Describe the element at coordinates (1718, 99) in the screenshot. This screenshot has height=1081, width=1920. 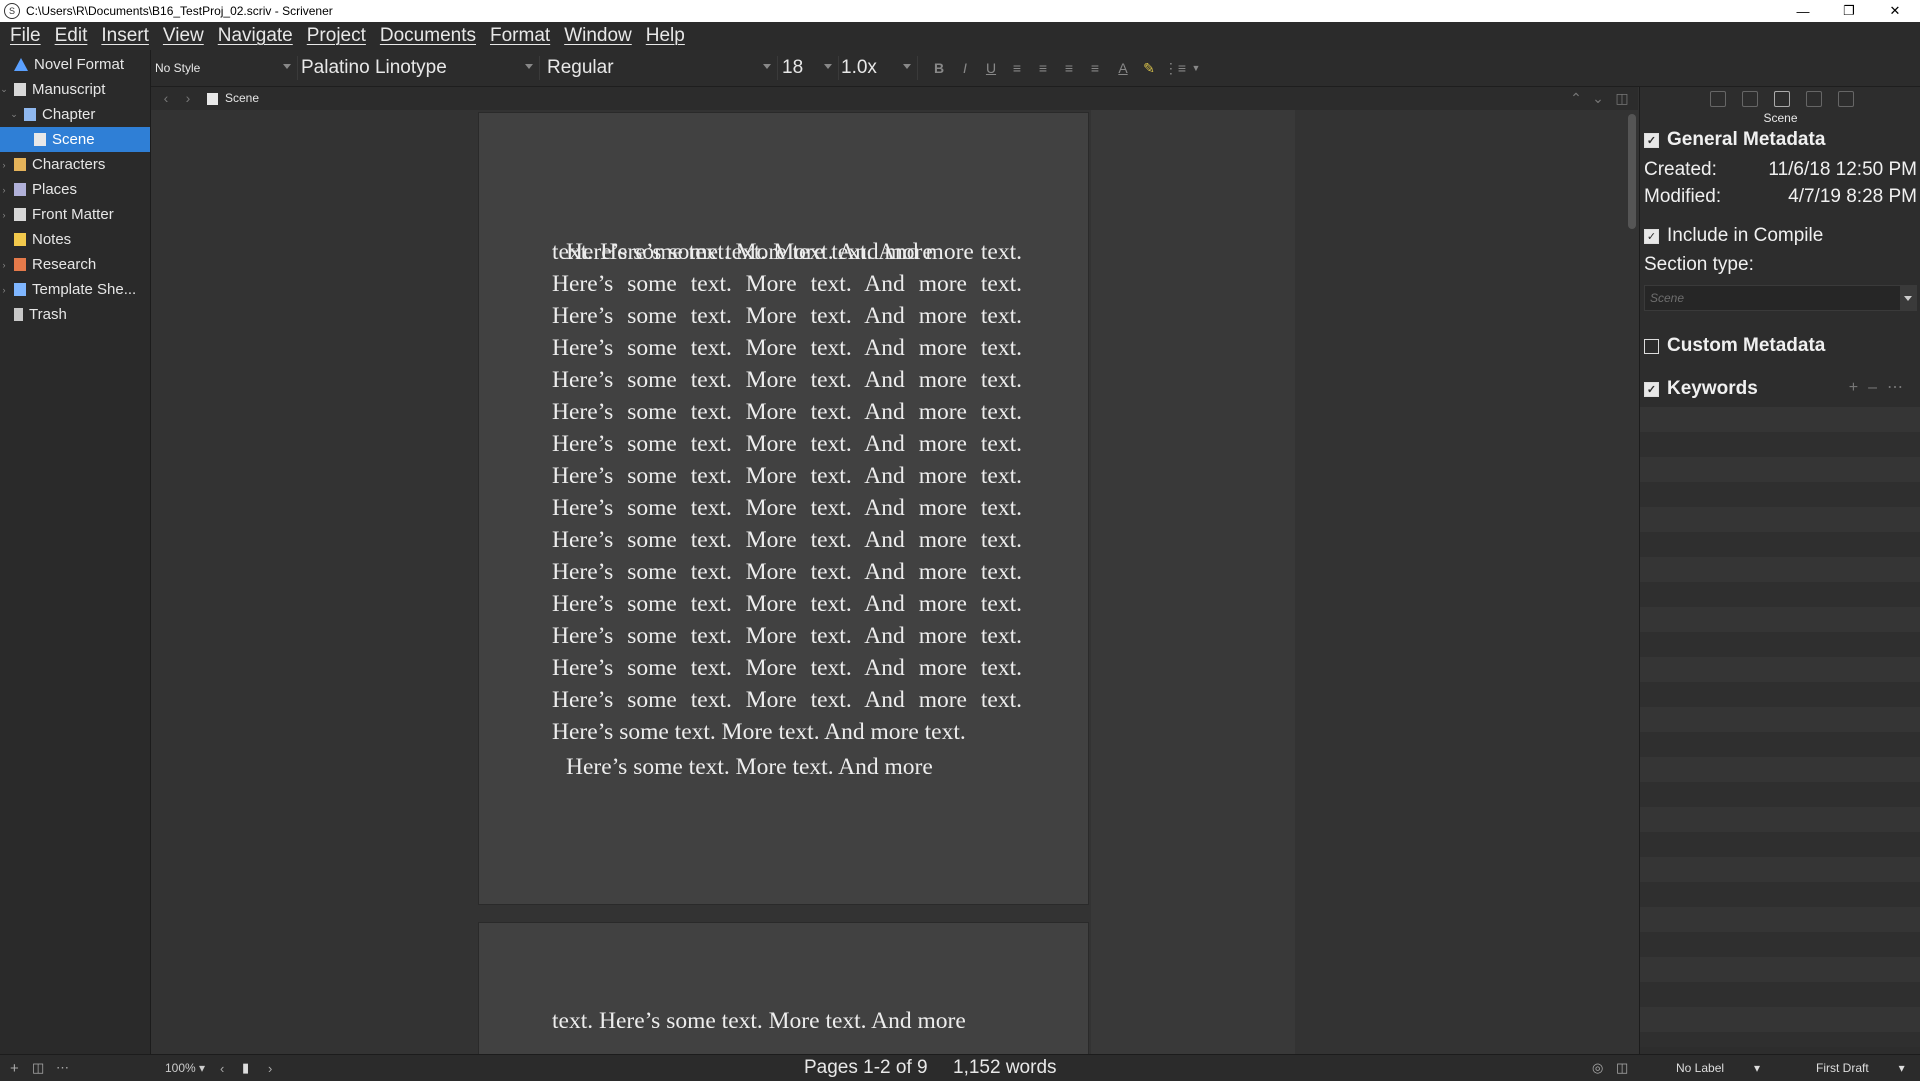
I see `notes-icon` at that location.